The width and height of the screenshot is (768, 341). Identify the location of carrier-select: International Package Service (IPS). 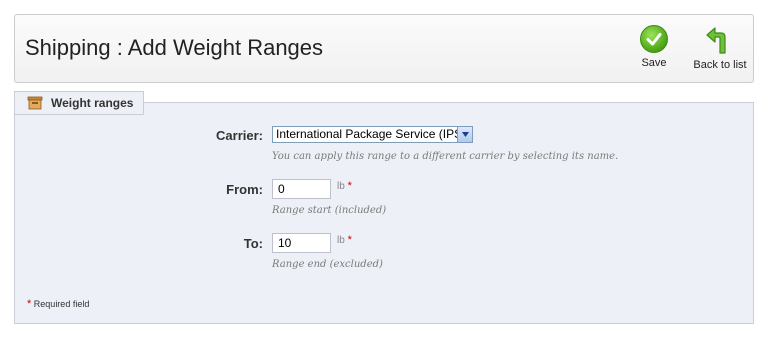
(372, 134).